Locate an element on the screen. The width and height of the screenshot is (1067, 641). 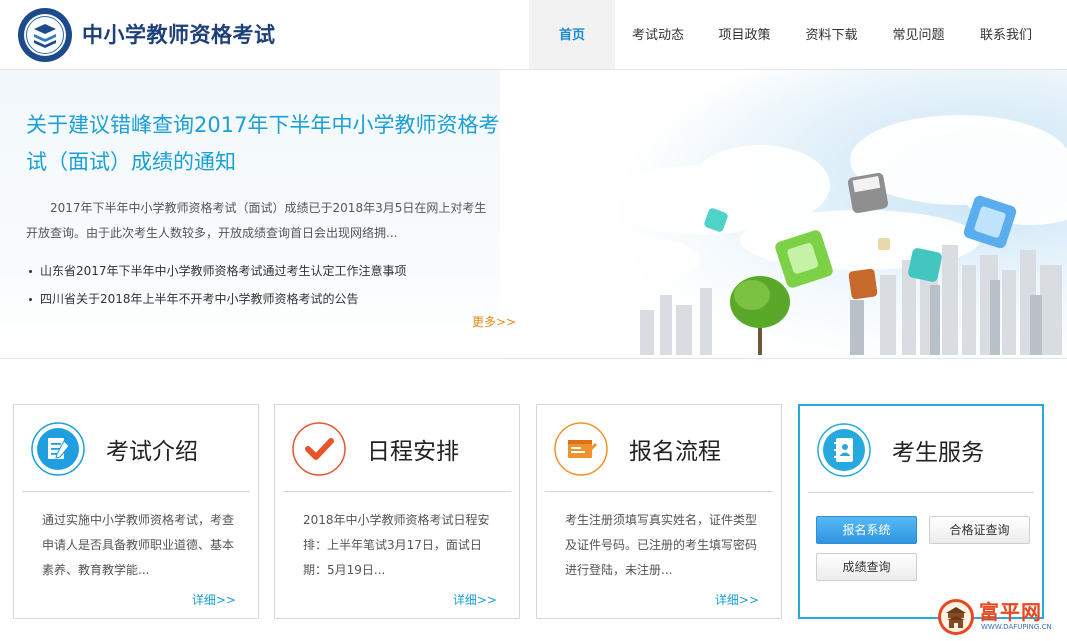
nav-item-downloads: 资料下载 is located at coordinates (831, 34).